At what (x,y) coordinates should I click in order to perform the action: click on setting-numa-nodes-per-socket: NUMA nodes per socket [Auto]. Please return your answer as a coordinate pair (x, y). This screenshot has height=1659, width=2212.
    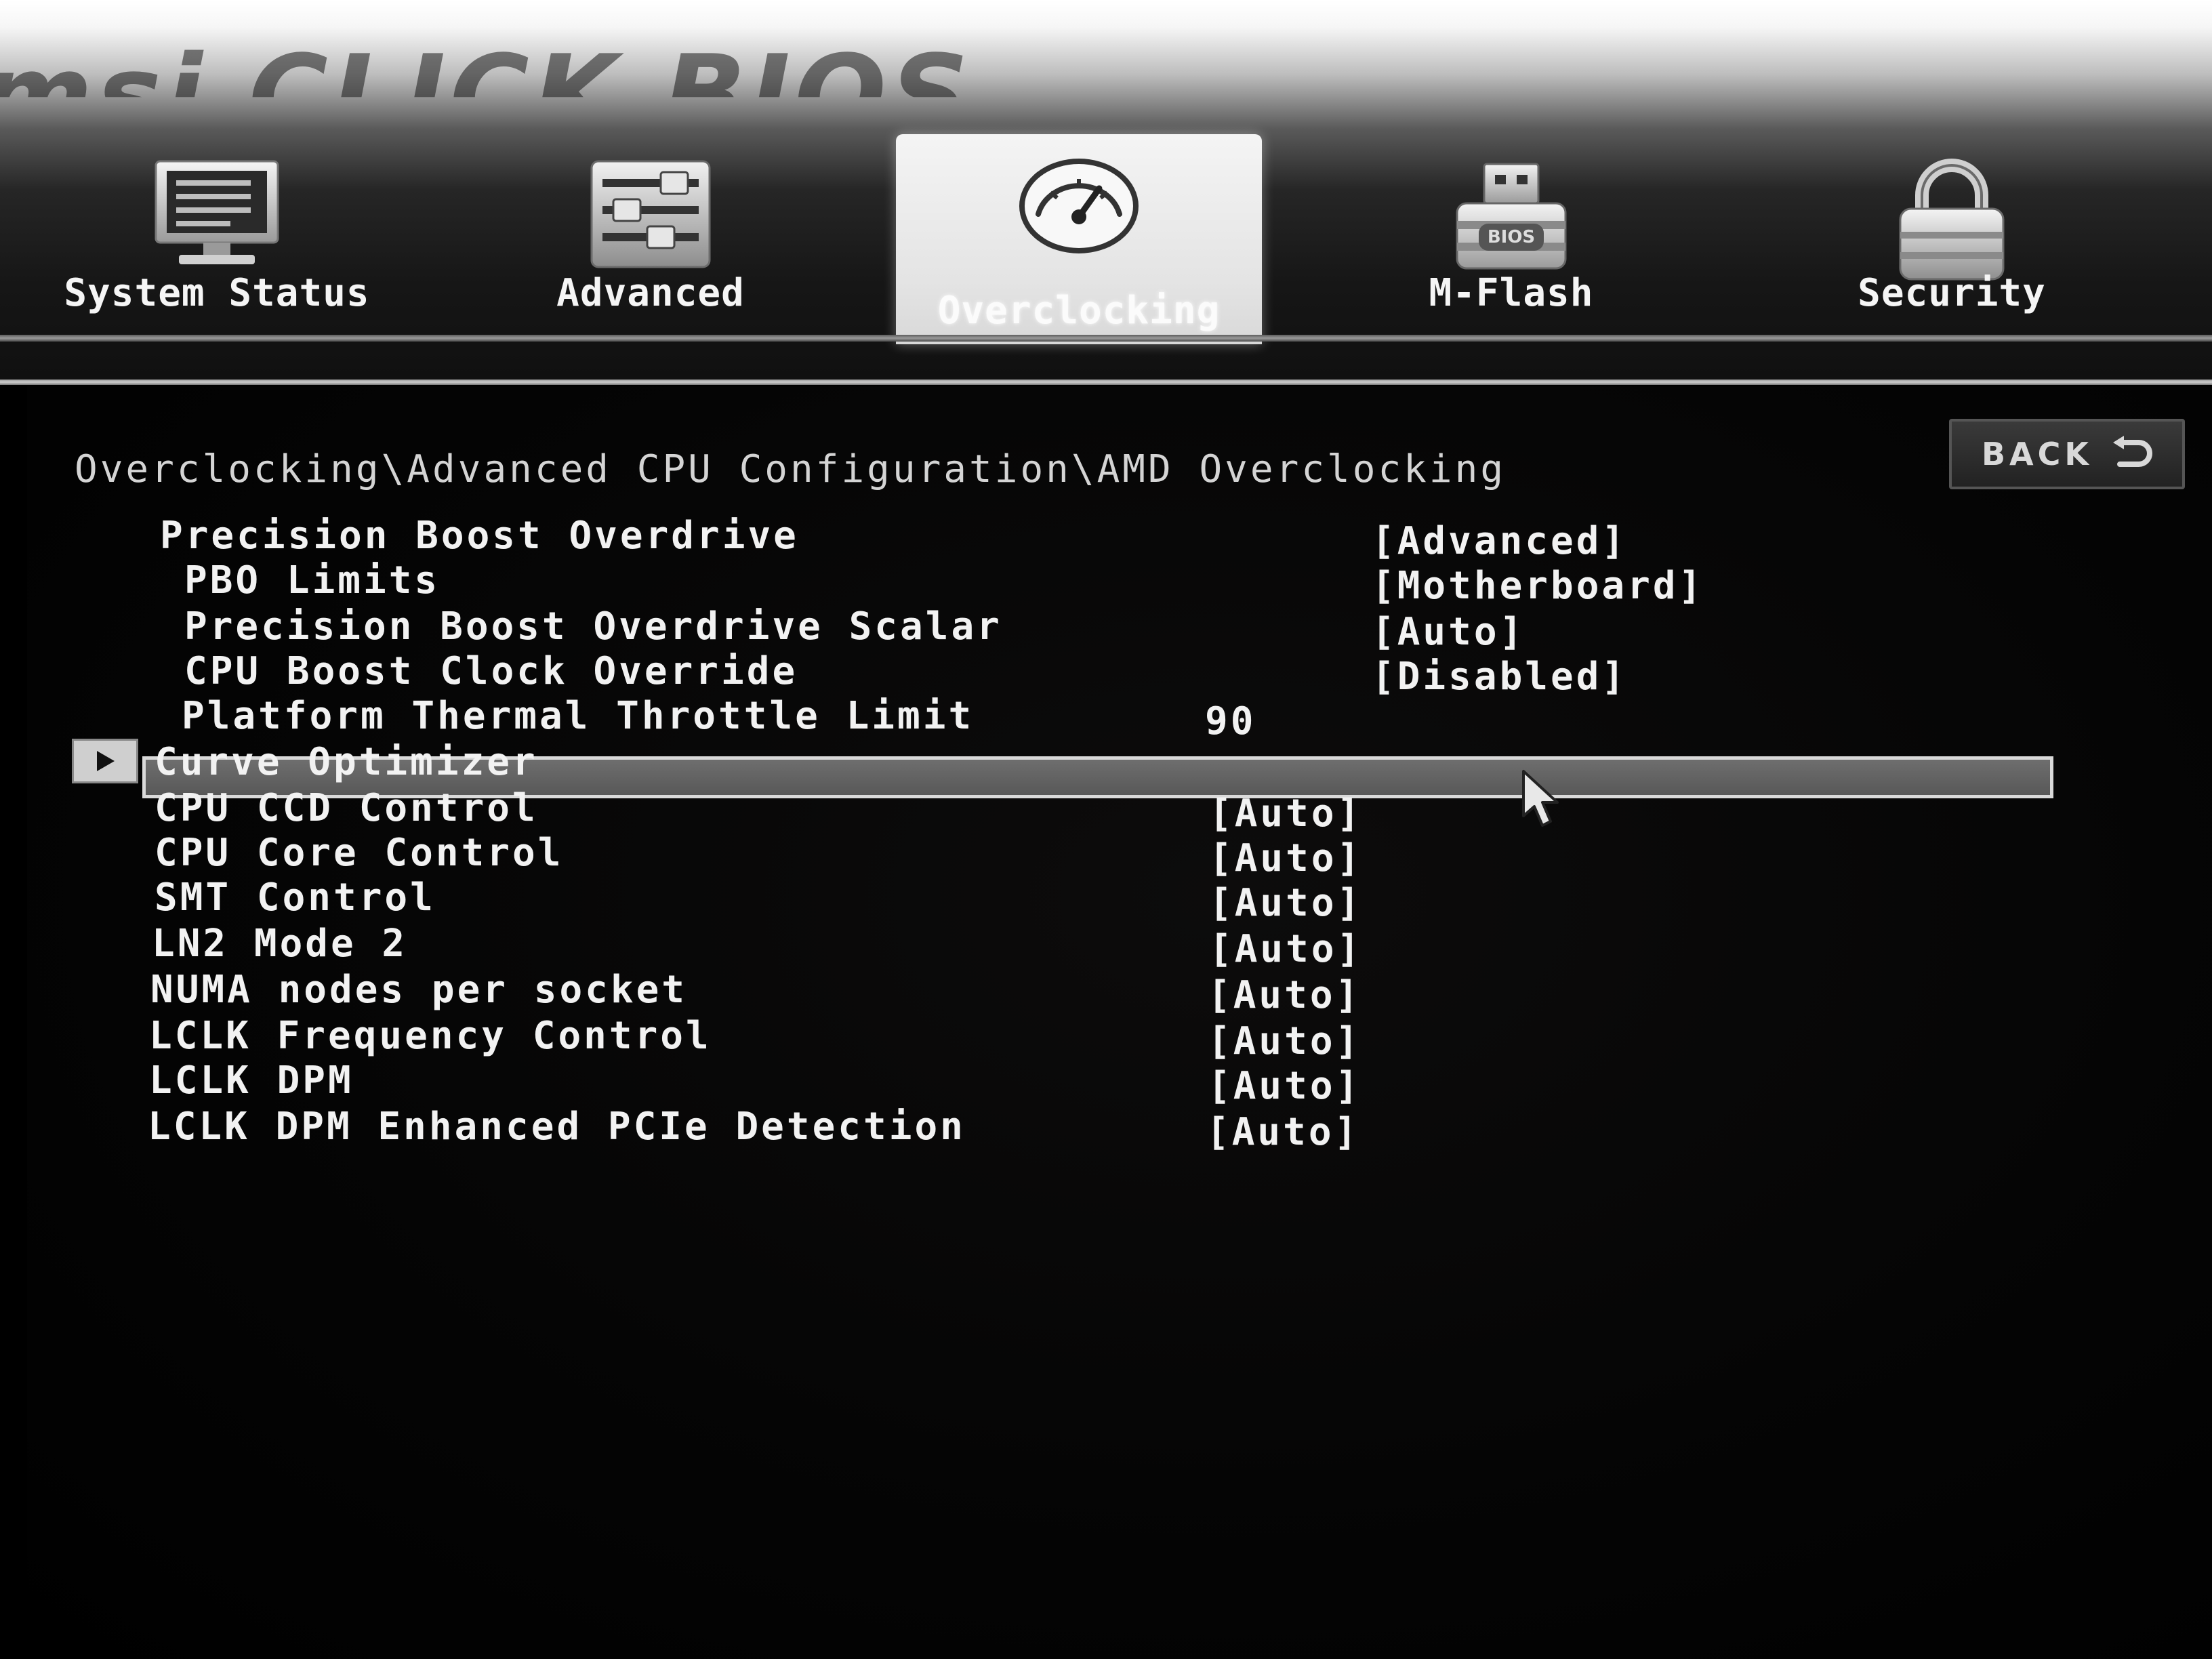
    Looking at the image, I should click on (1092, 992).